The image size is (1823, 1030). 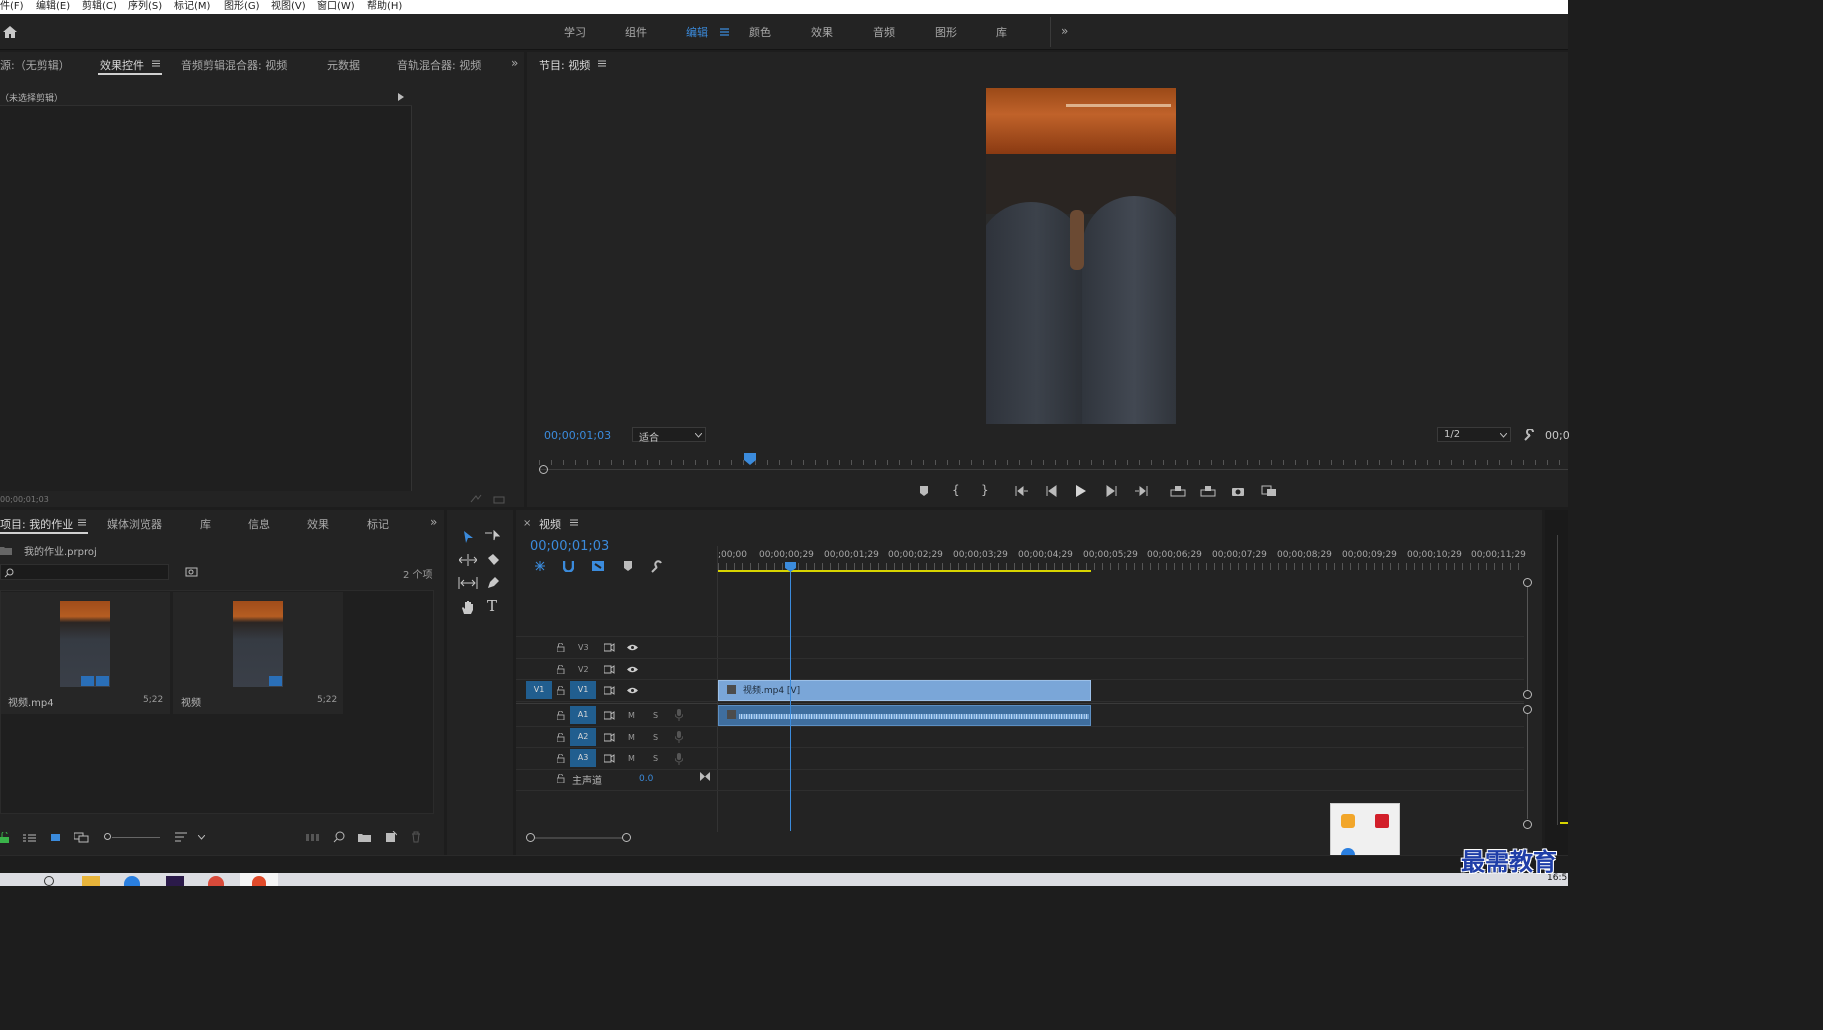 What do you see at coordinates (36, 524) in the screenshot?
I see `tab-project: 项目: 我的作业` at bounding box center [36, 524].